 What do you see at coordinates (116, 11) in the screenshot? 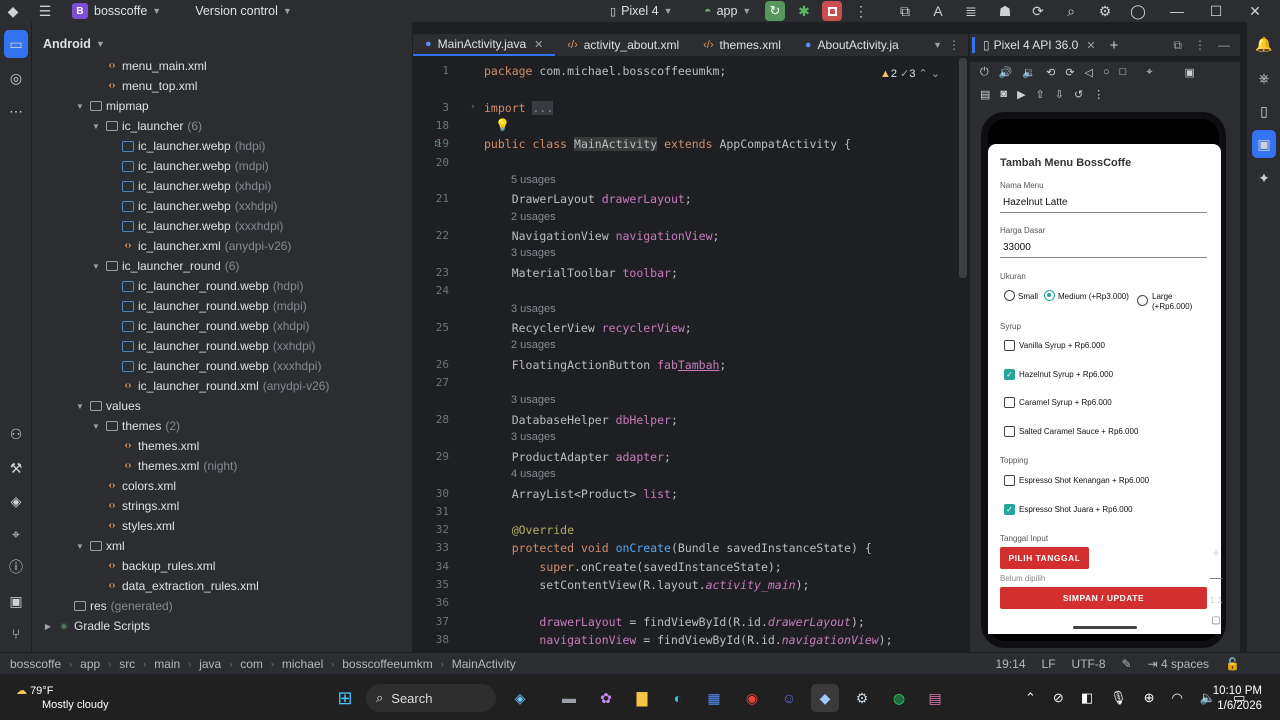
I see `project-selector: B bosscoffe ▼` at bounding box center [116, 11].